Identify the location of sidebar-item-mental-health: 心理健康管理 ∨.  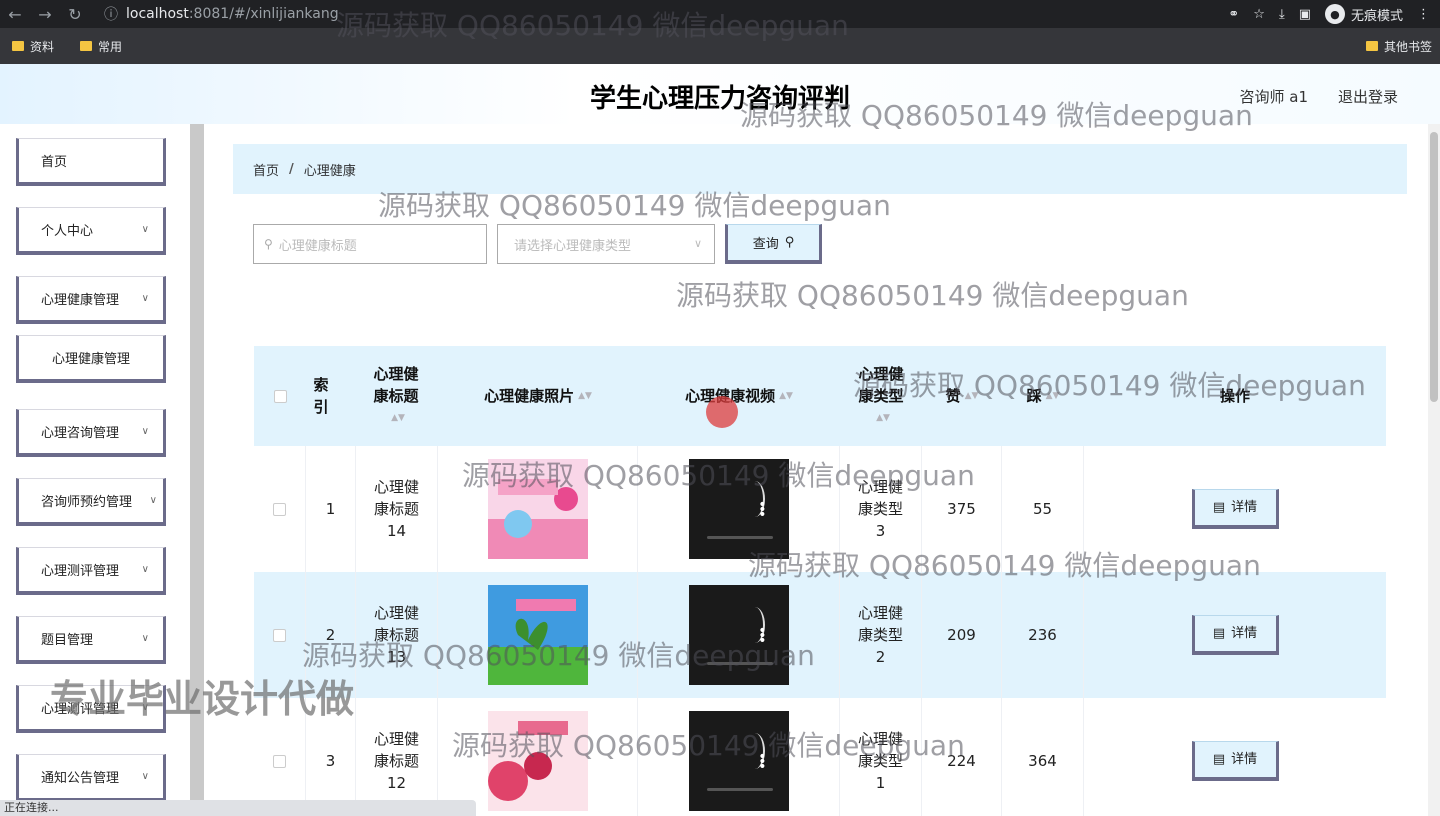
(91, 300).